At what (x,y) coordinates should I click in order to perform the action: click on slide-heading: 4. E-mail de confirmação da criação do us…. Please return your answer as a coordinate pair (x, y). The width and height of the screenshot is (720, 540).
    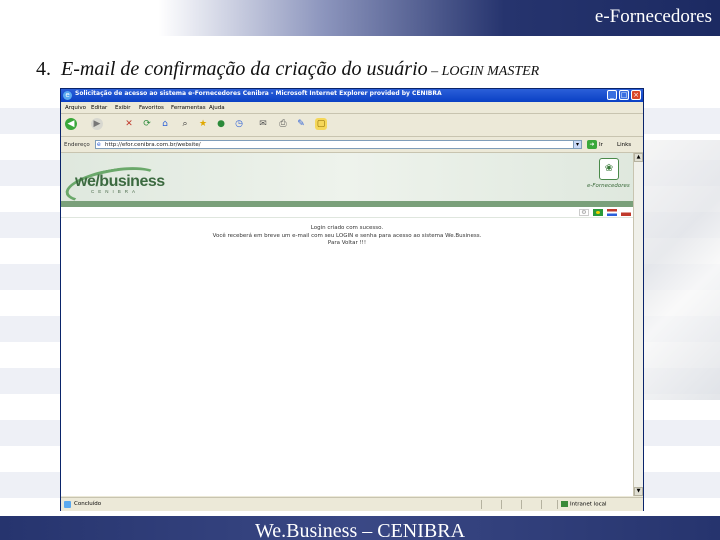
    Looking at the image, I should click on (287, 69).